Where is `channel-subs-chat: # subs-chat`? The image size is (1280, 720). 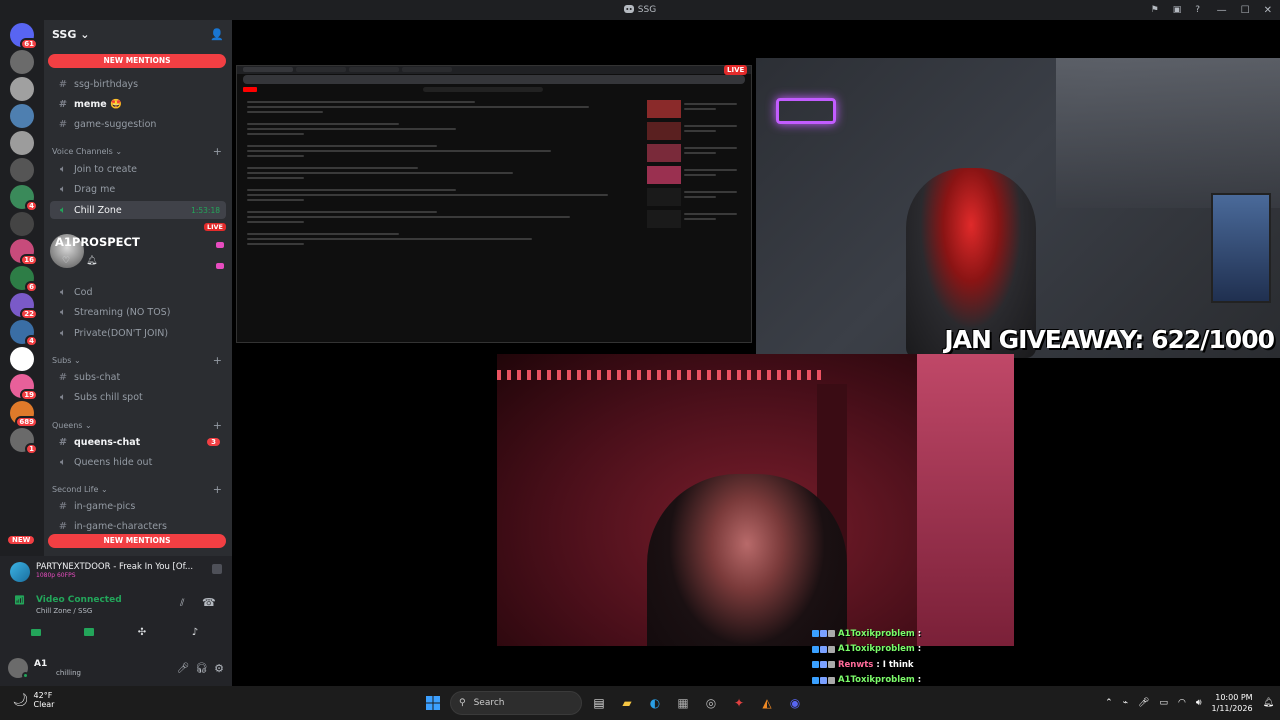 channel-subs-chat: # subs-chat is located at coordinates (138, 377).